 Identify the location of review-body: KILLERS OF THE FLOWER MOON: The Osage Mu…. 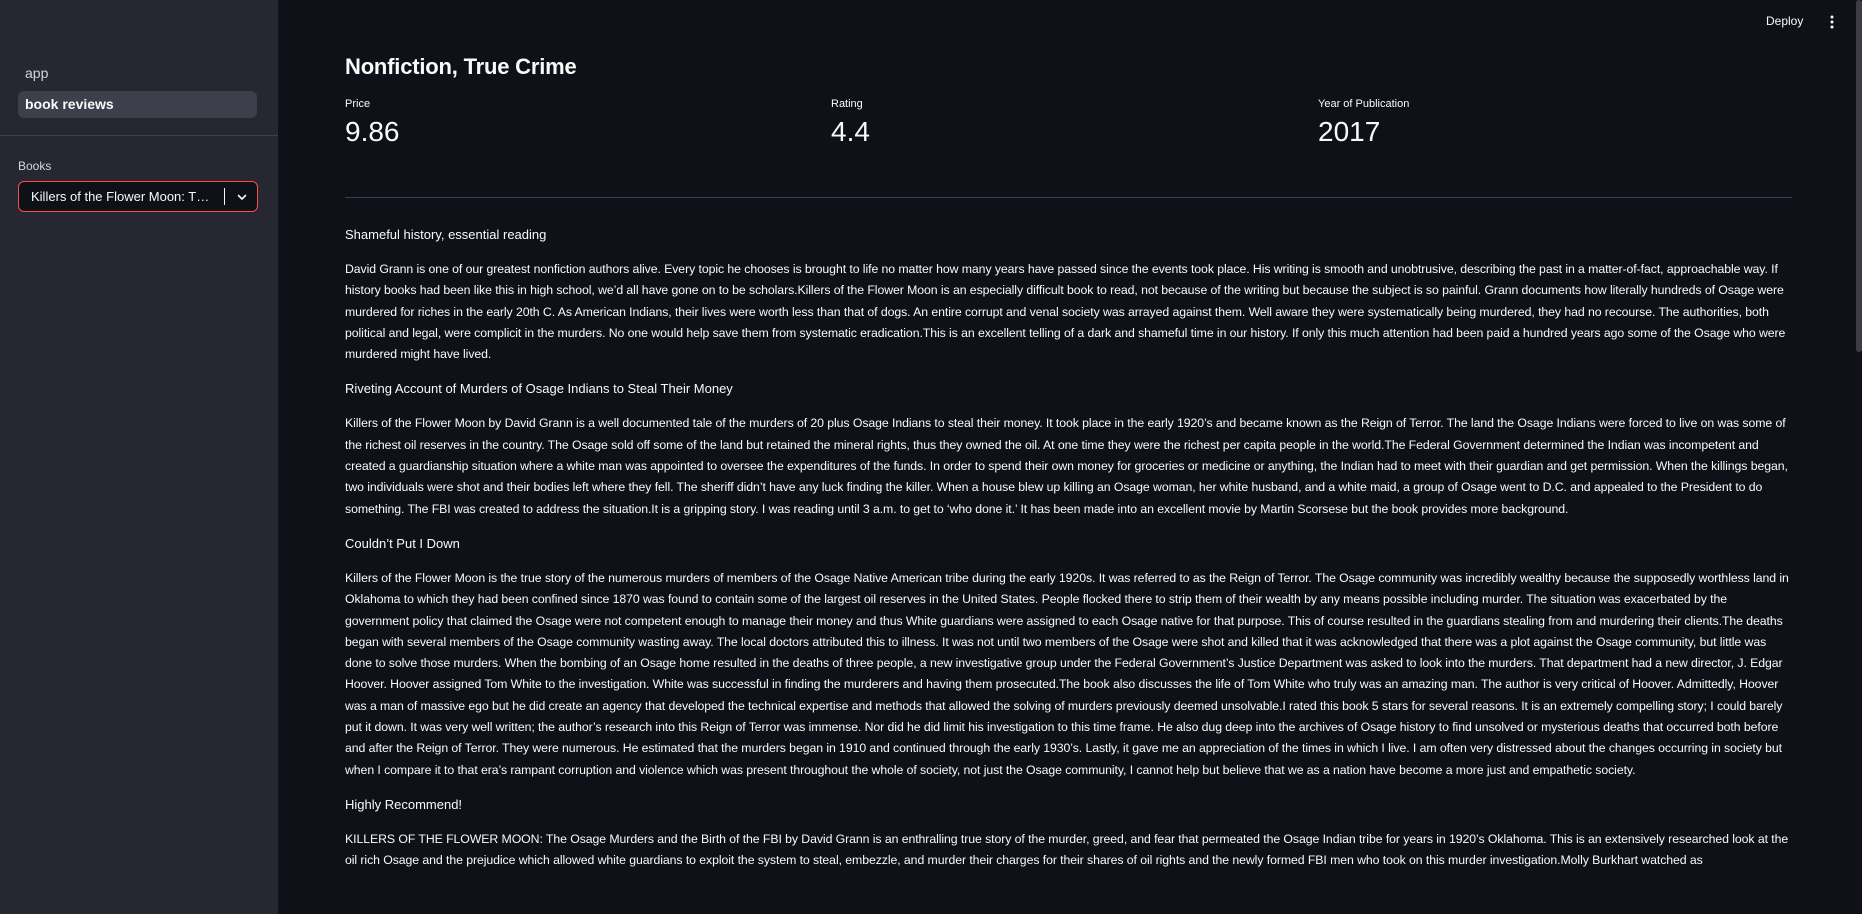
(1067, 849).